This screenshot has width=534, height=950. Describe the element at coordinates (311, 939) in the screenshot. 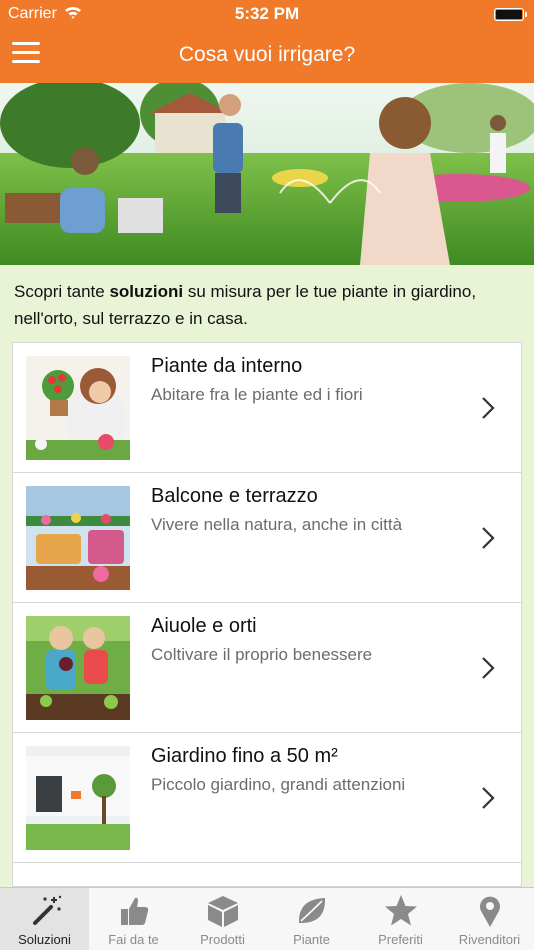

I see `tab-label: Piante` at that location.